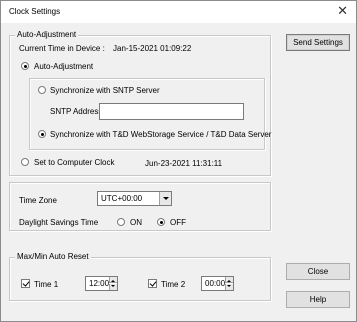 The height and width of the screenshot is (322, 357). Describe the element at coordinates (152, 283) in the screenshot. I see `time2-checkbox` at that location.